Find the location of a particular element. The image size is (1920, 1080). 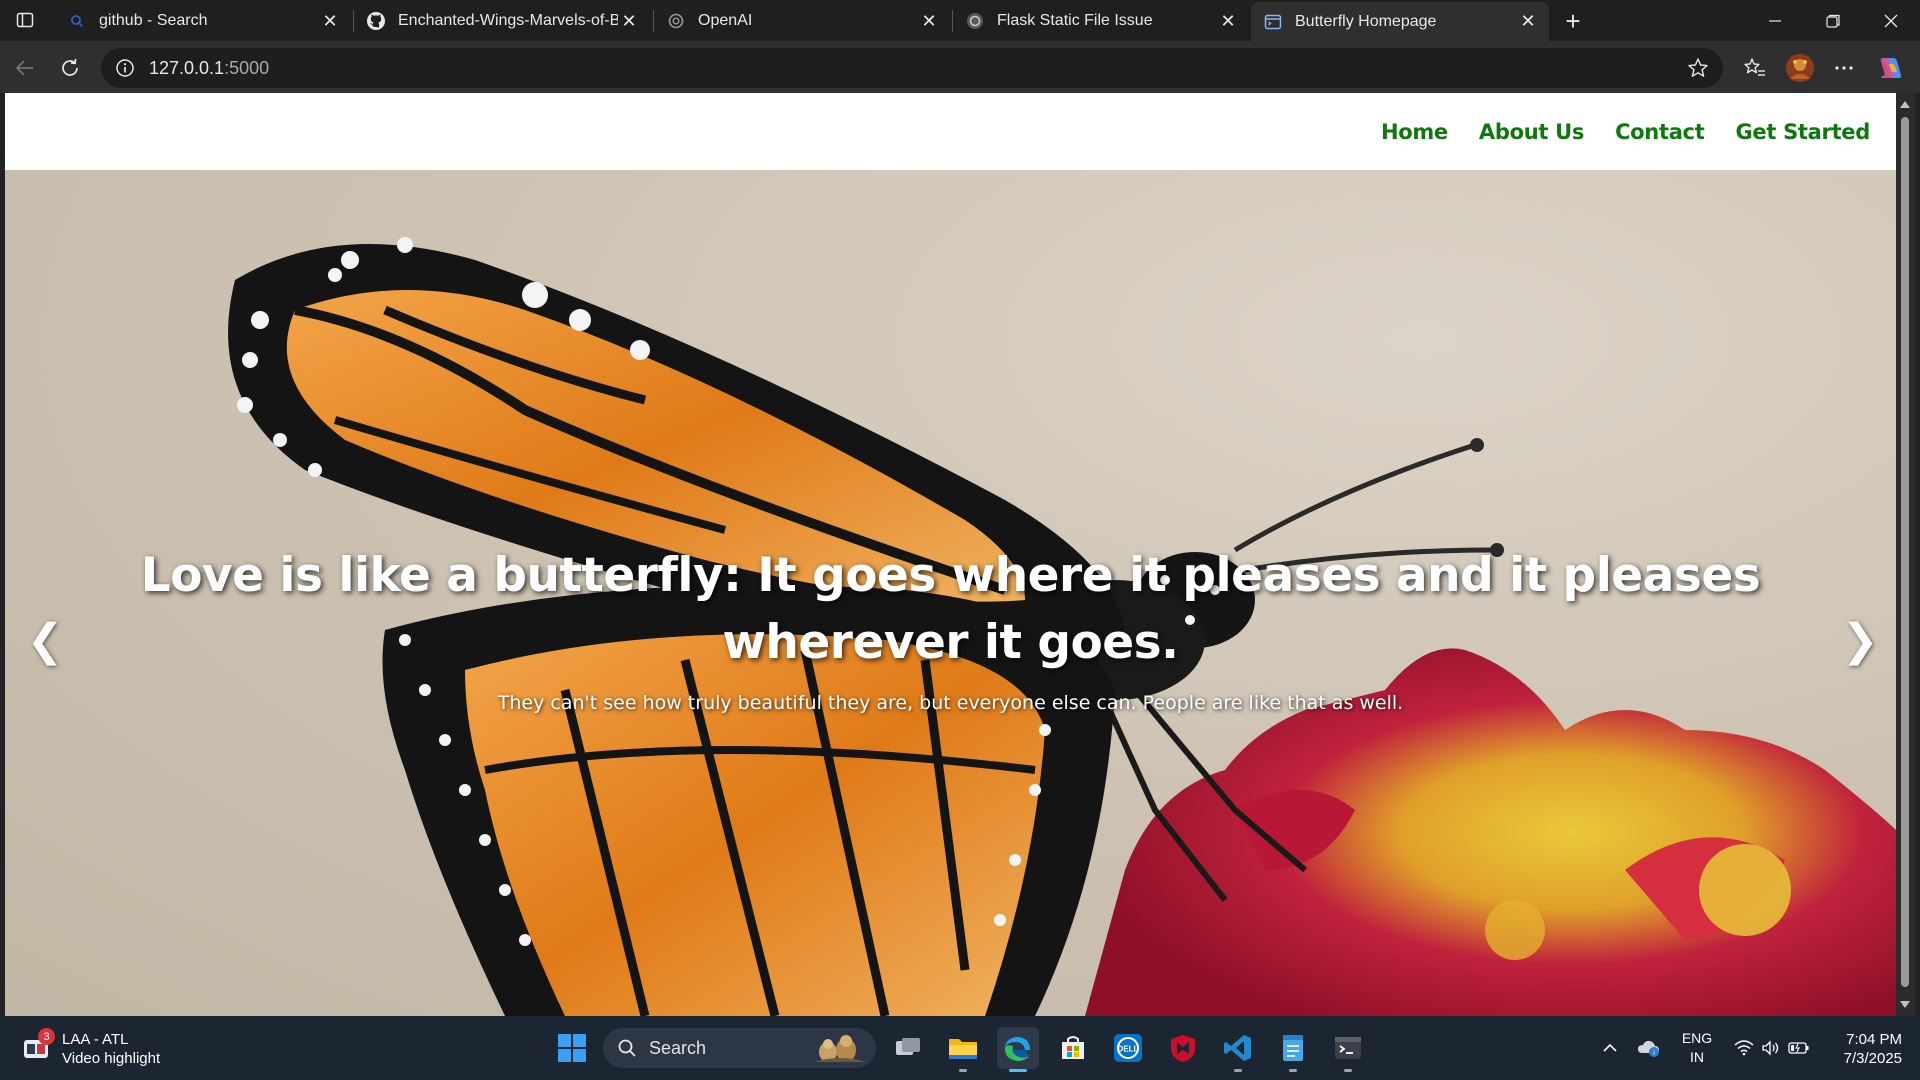

store-icon is located at coordinates (1073, 1047).